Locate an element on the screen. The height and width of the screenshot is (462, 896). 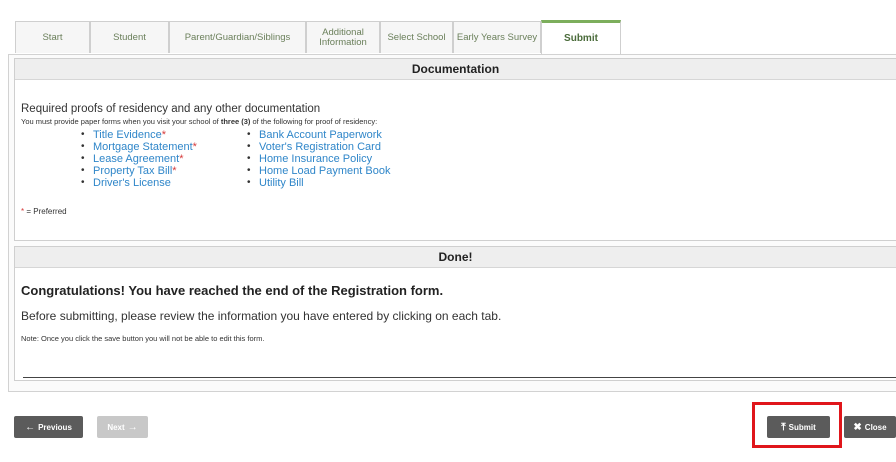
documentation-header: Documentation is located at coordinates (455, 69).